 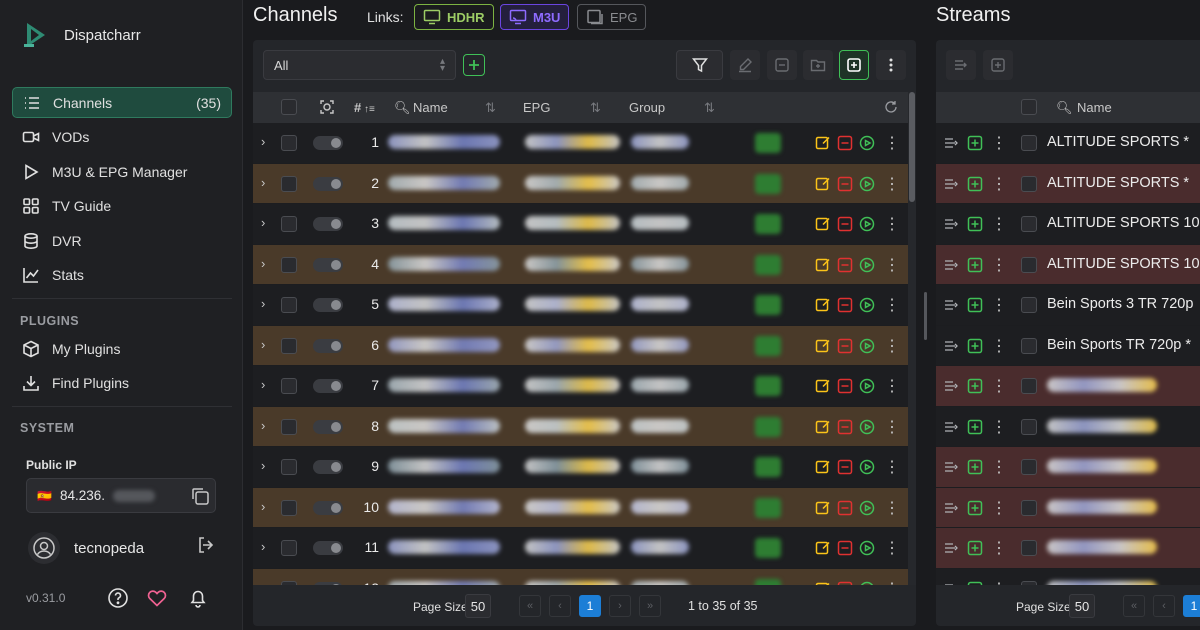 I want to click on help-icon, so click(x=118, y=598).